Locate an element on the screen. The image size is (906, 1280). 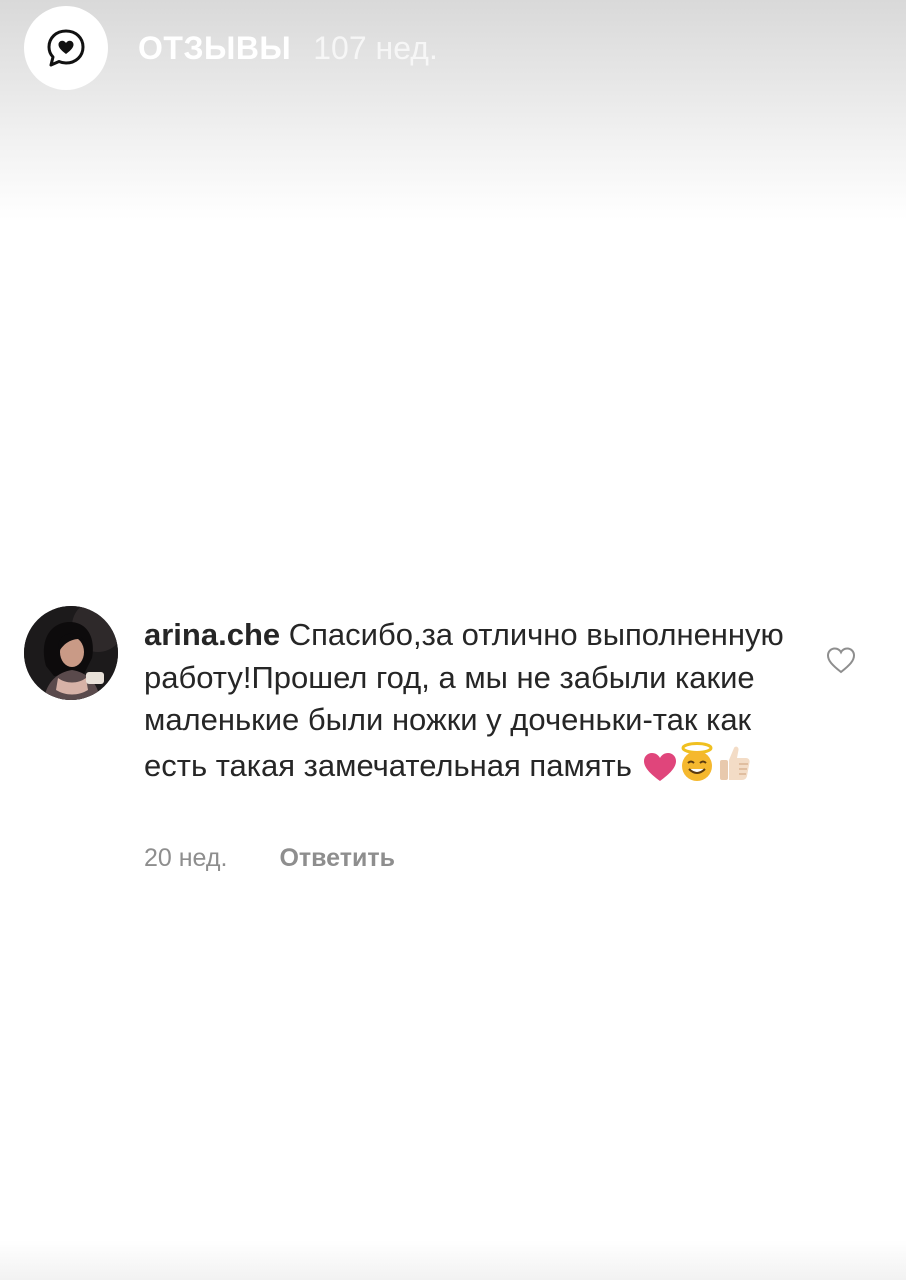
user-photo is located at coordinates (71, 653).